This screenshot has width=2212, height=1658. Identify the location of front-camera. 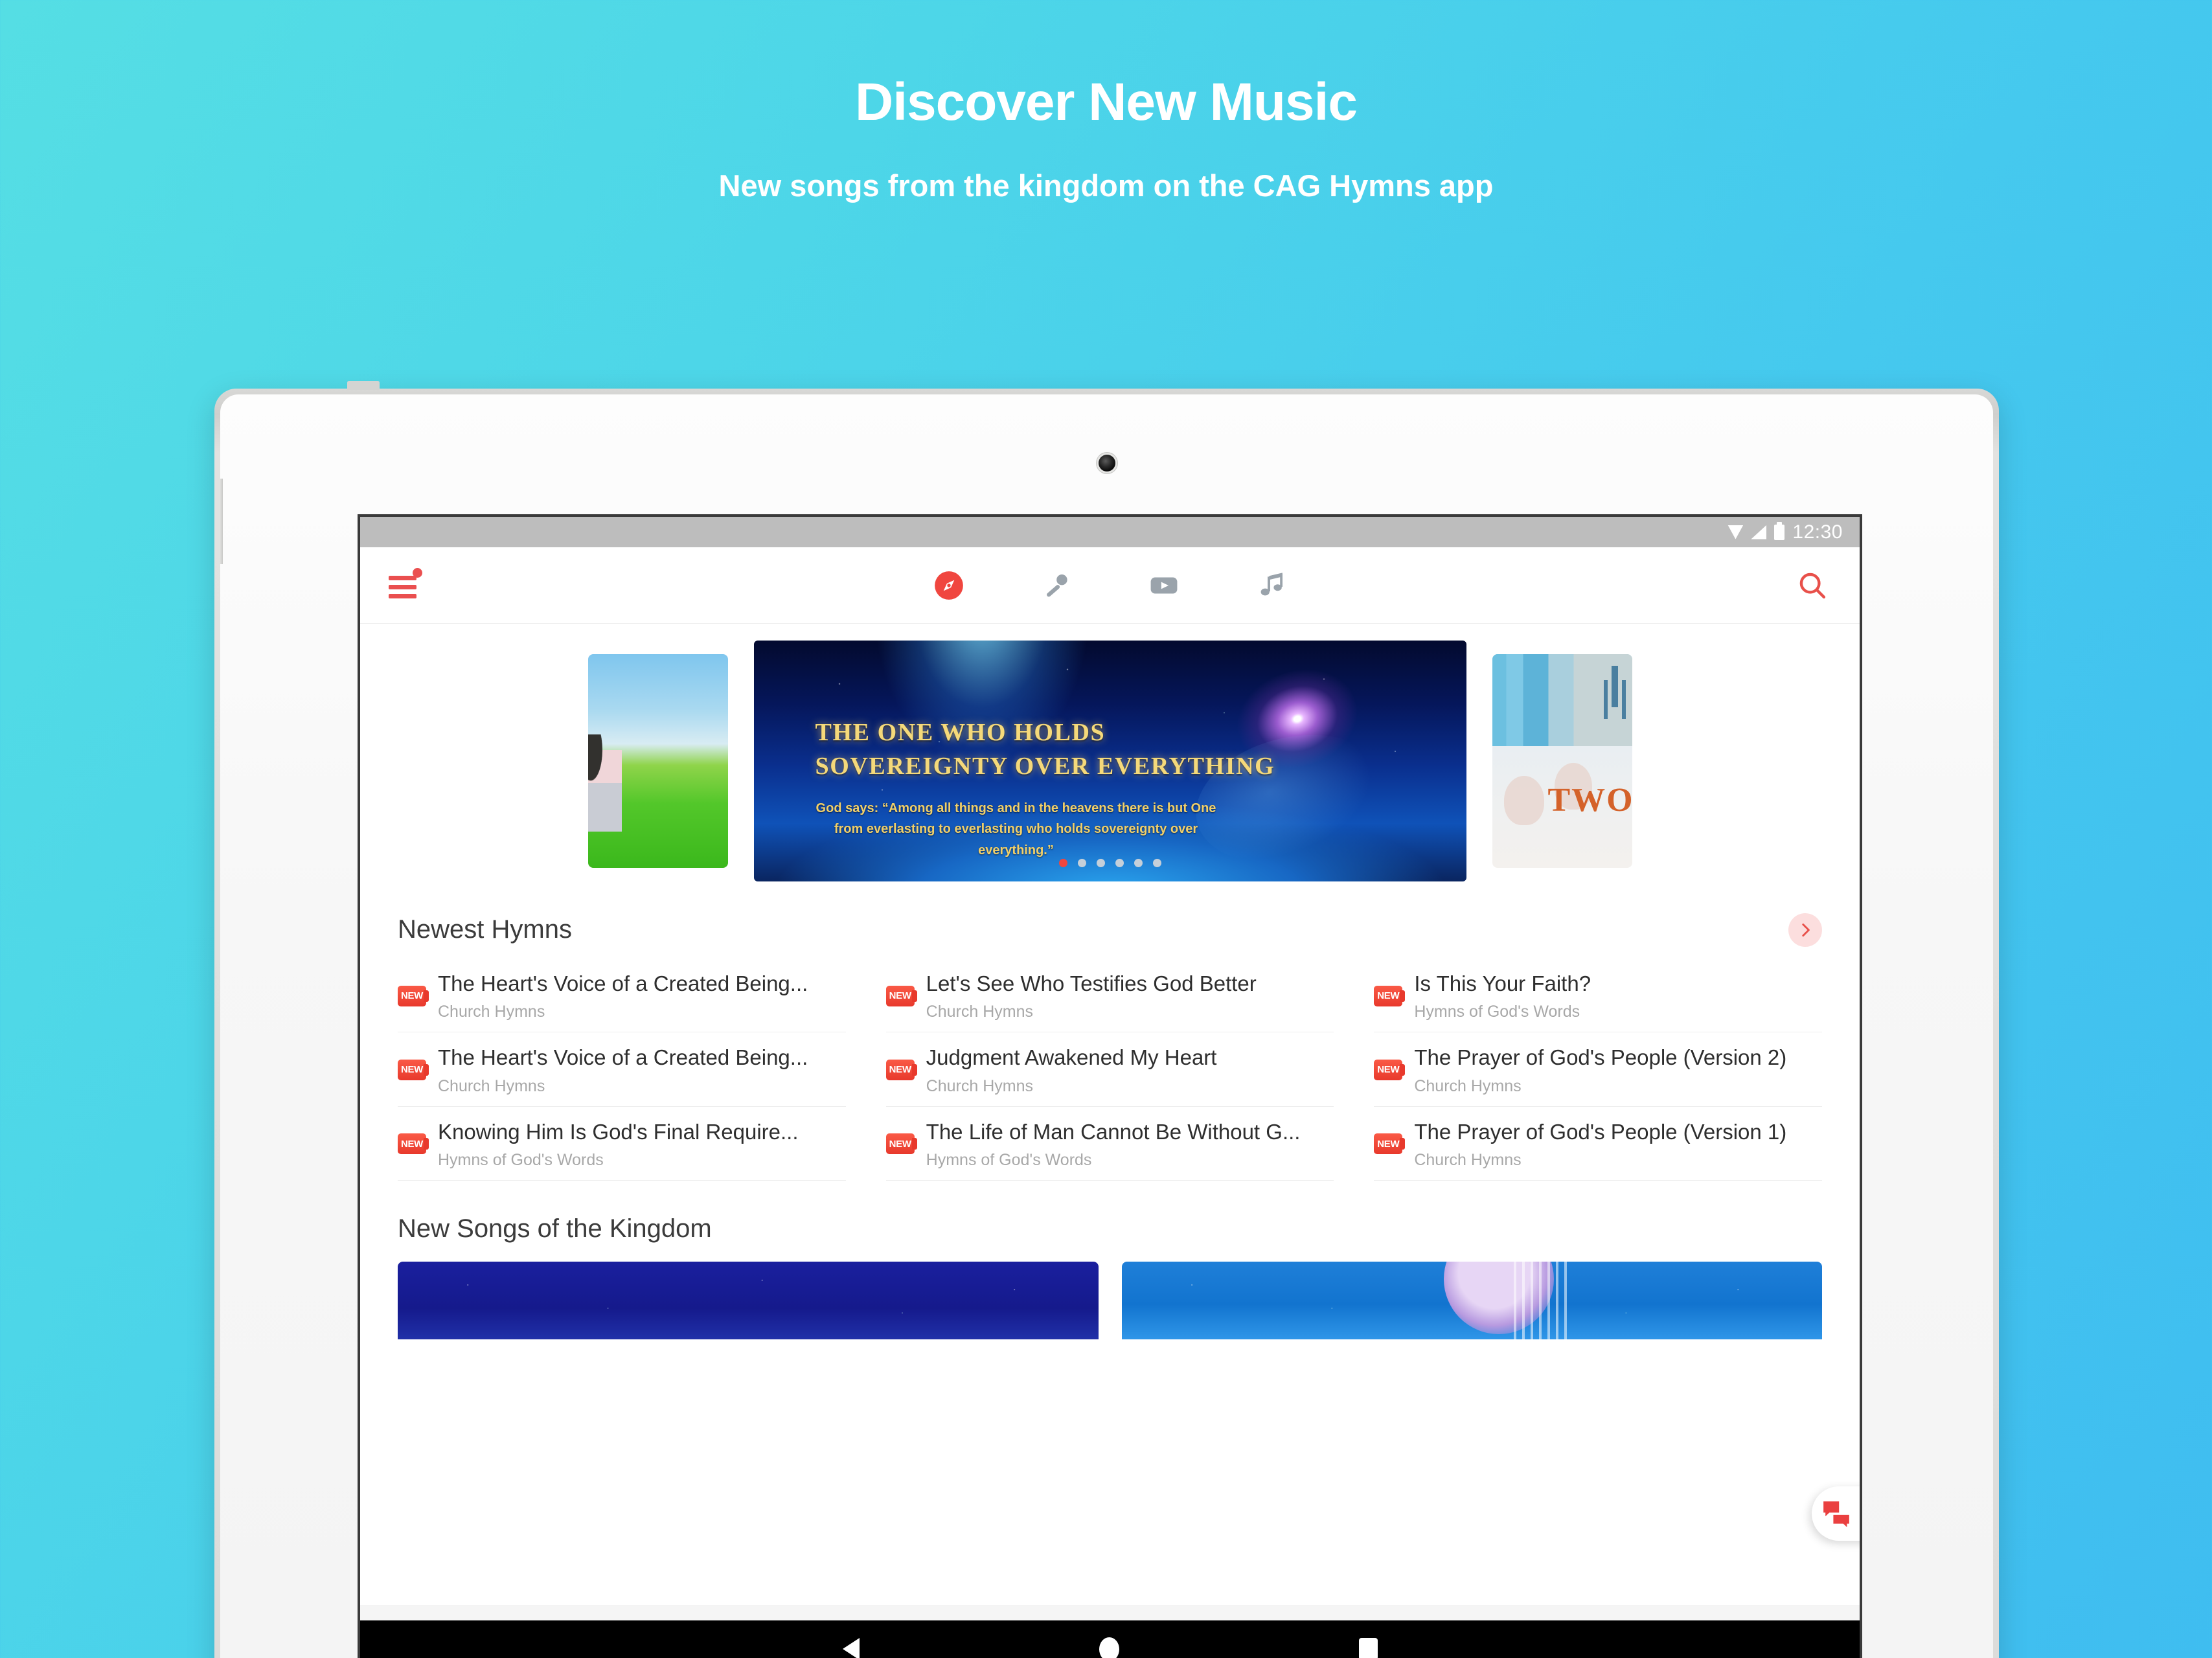
(1106, 463).